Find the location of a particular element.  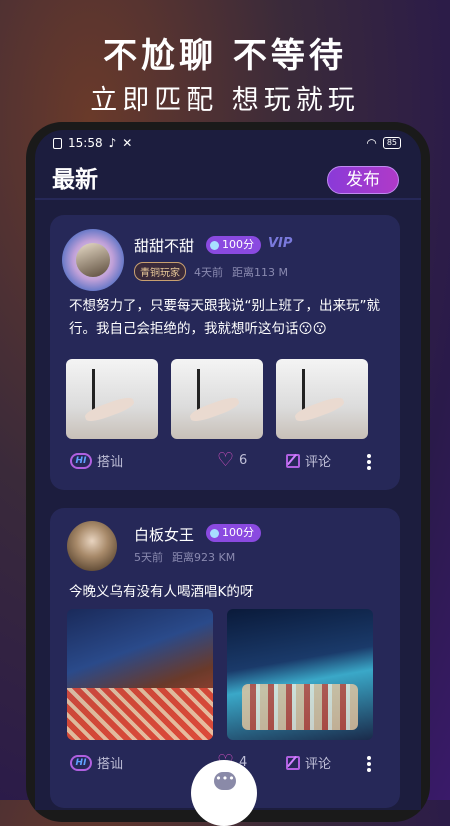

status-time: 15:58 is located at coordinates (85, 143).